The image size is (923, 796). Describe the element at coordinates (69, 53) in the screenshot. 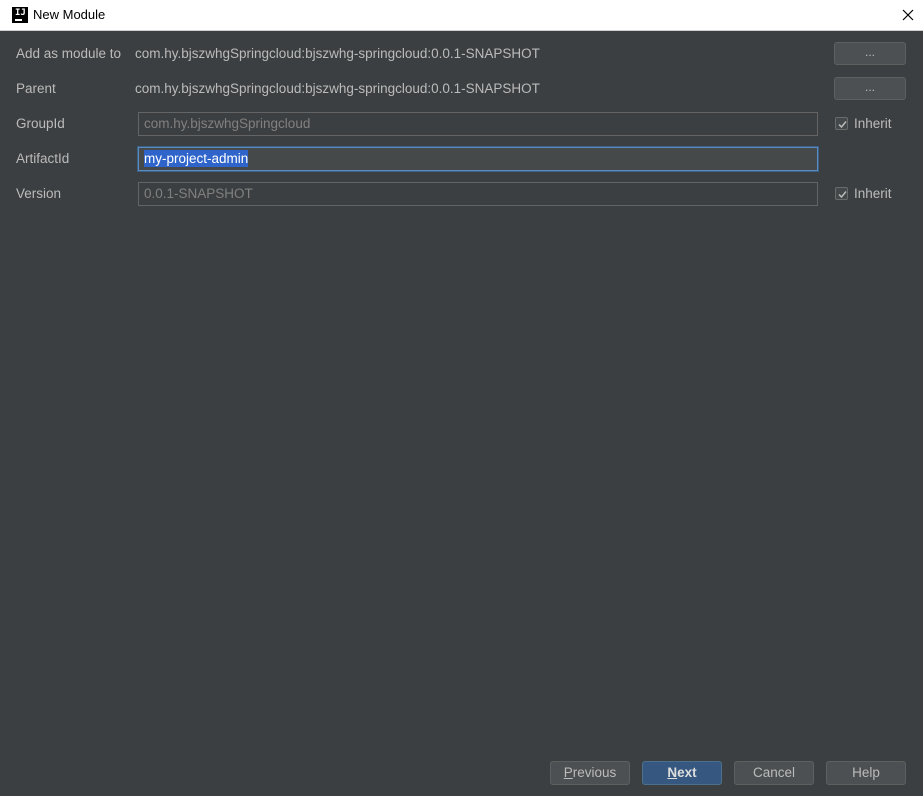

I see `add-as-module-label: Add as module to` at that location.